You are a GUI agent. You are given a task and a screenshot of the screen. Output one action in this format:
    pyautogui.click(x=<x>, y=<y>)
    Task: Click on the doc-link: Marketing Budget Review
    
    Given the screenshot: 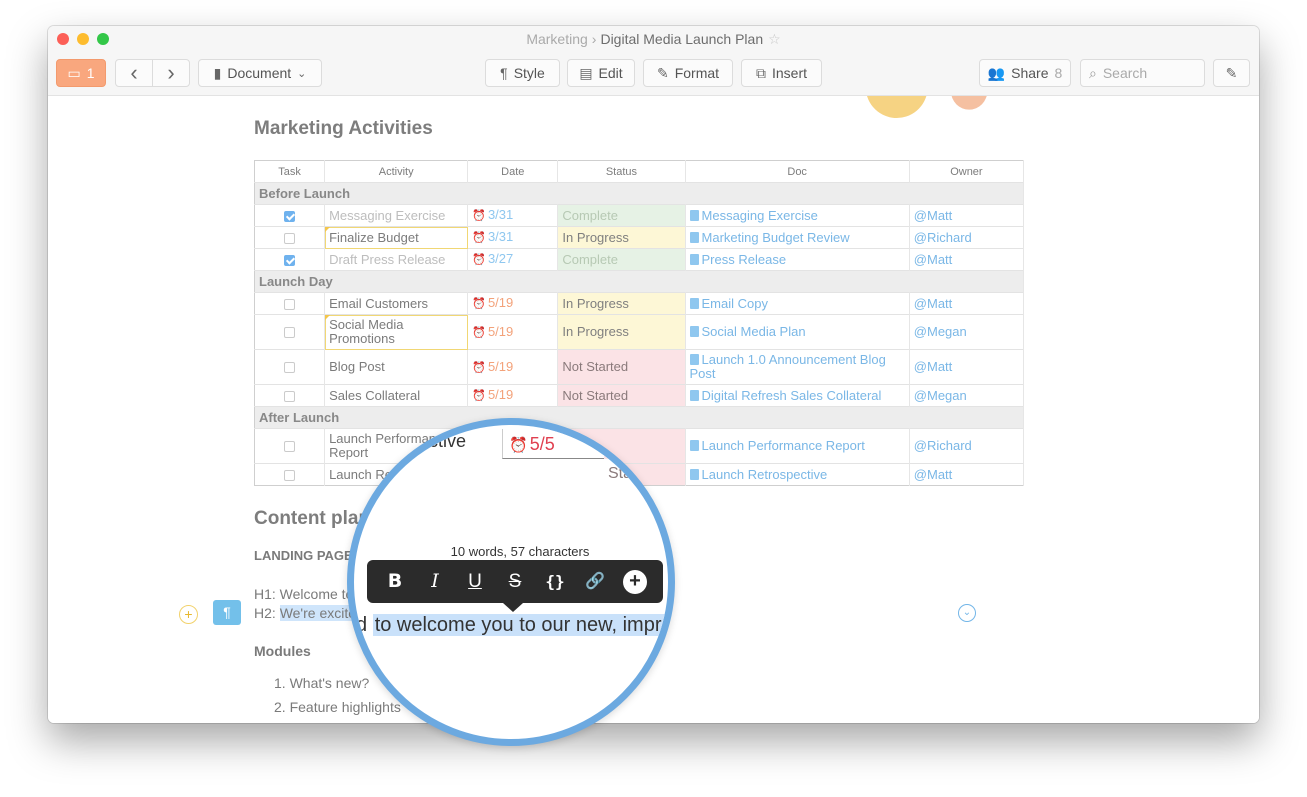 What is the action you would take?
    pyautogui.click(x=776, y=237)
    